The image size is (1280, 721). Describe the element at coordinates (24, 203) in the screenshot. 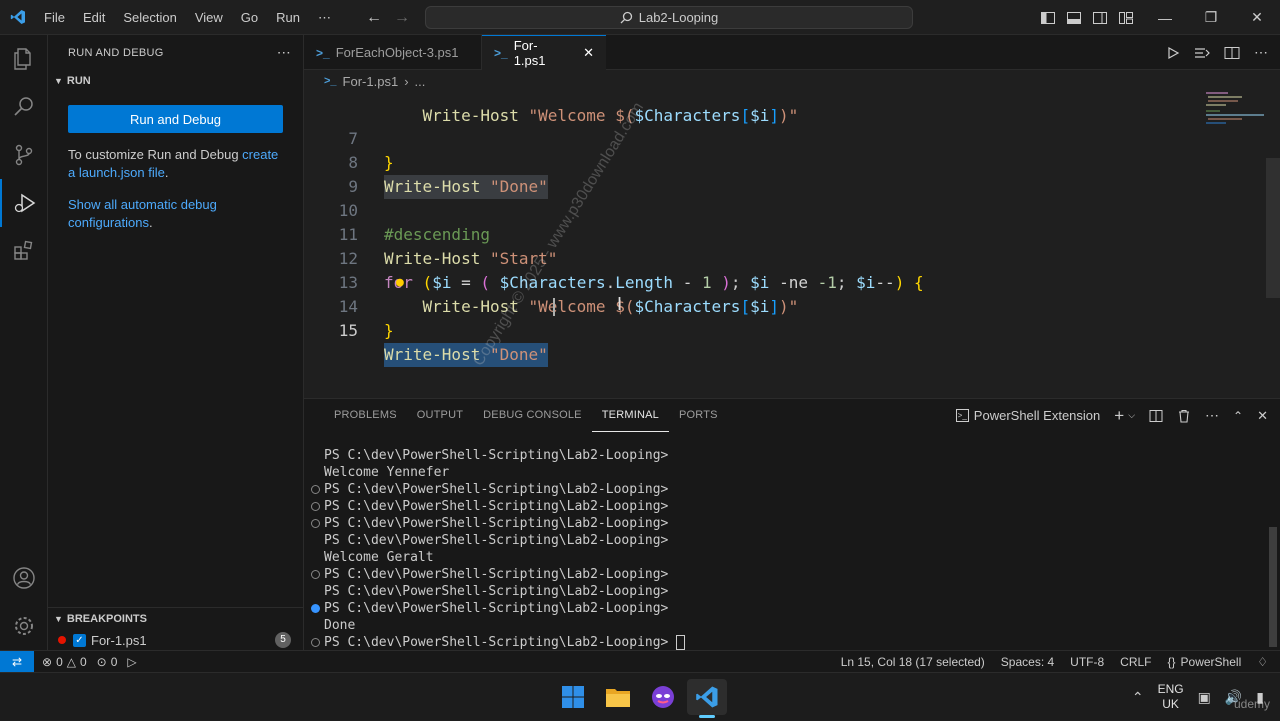

I see `run-and-debug-icon` at that location.